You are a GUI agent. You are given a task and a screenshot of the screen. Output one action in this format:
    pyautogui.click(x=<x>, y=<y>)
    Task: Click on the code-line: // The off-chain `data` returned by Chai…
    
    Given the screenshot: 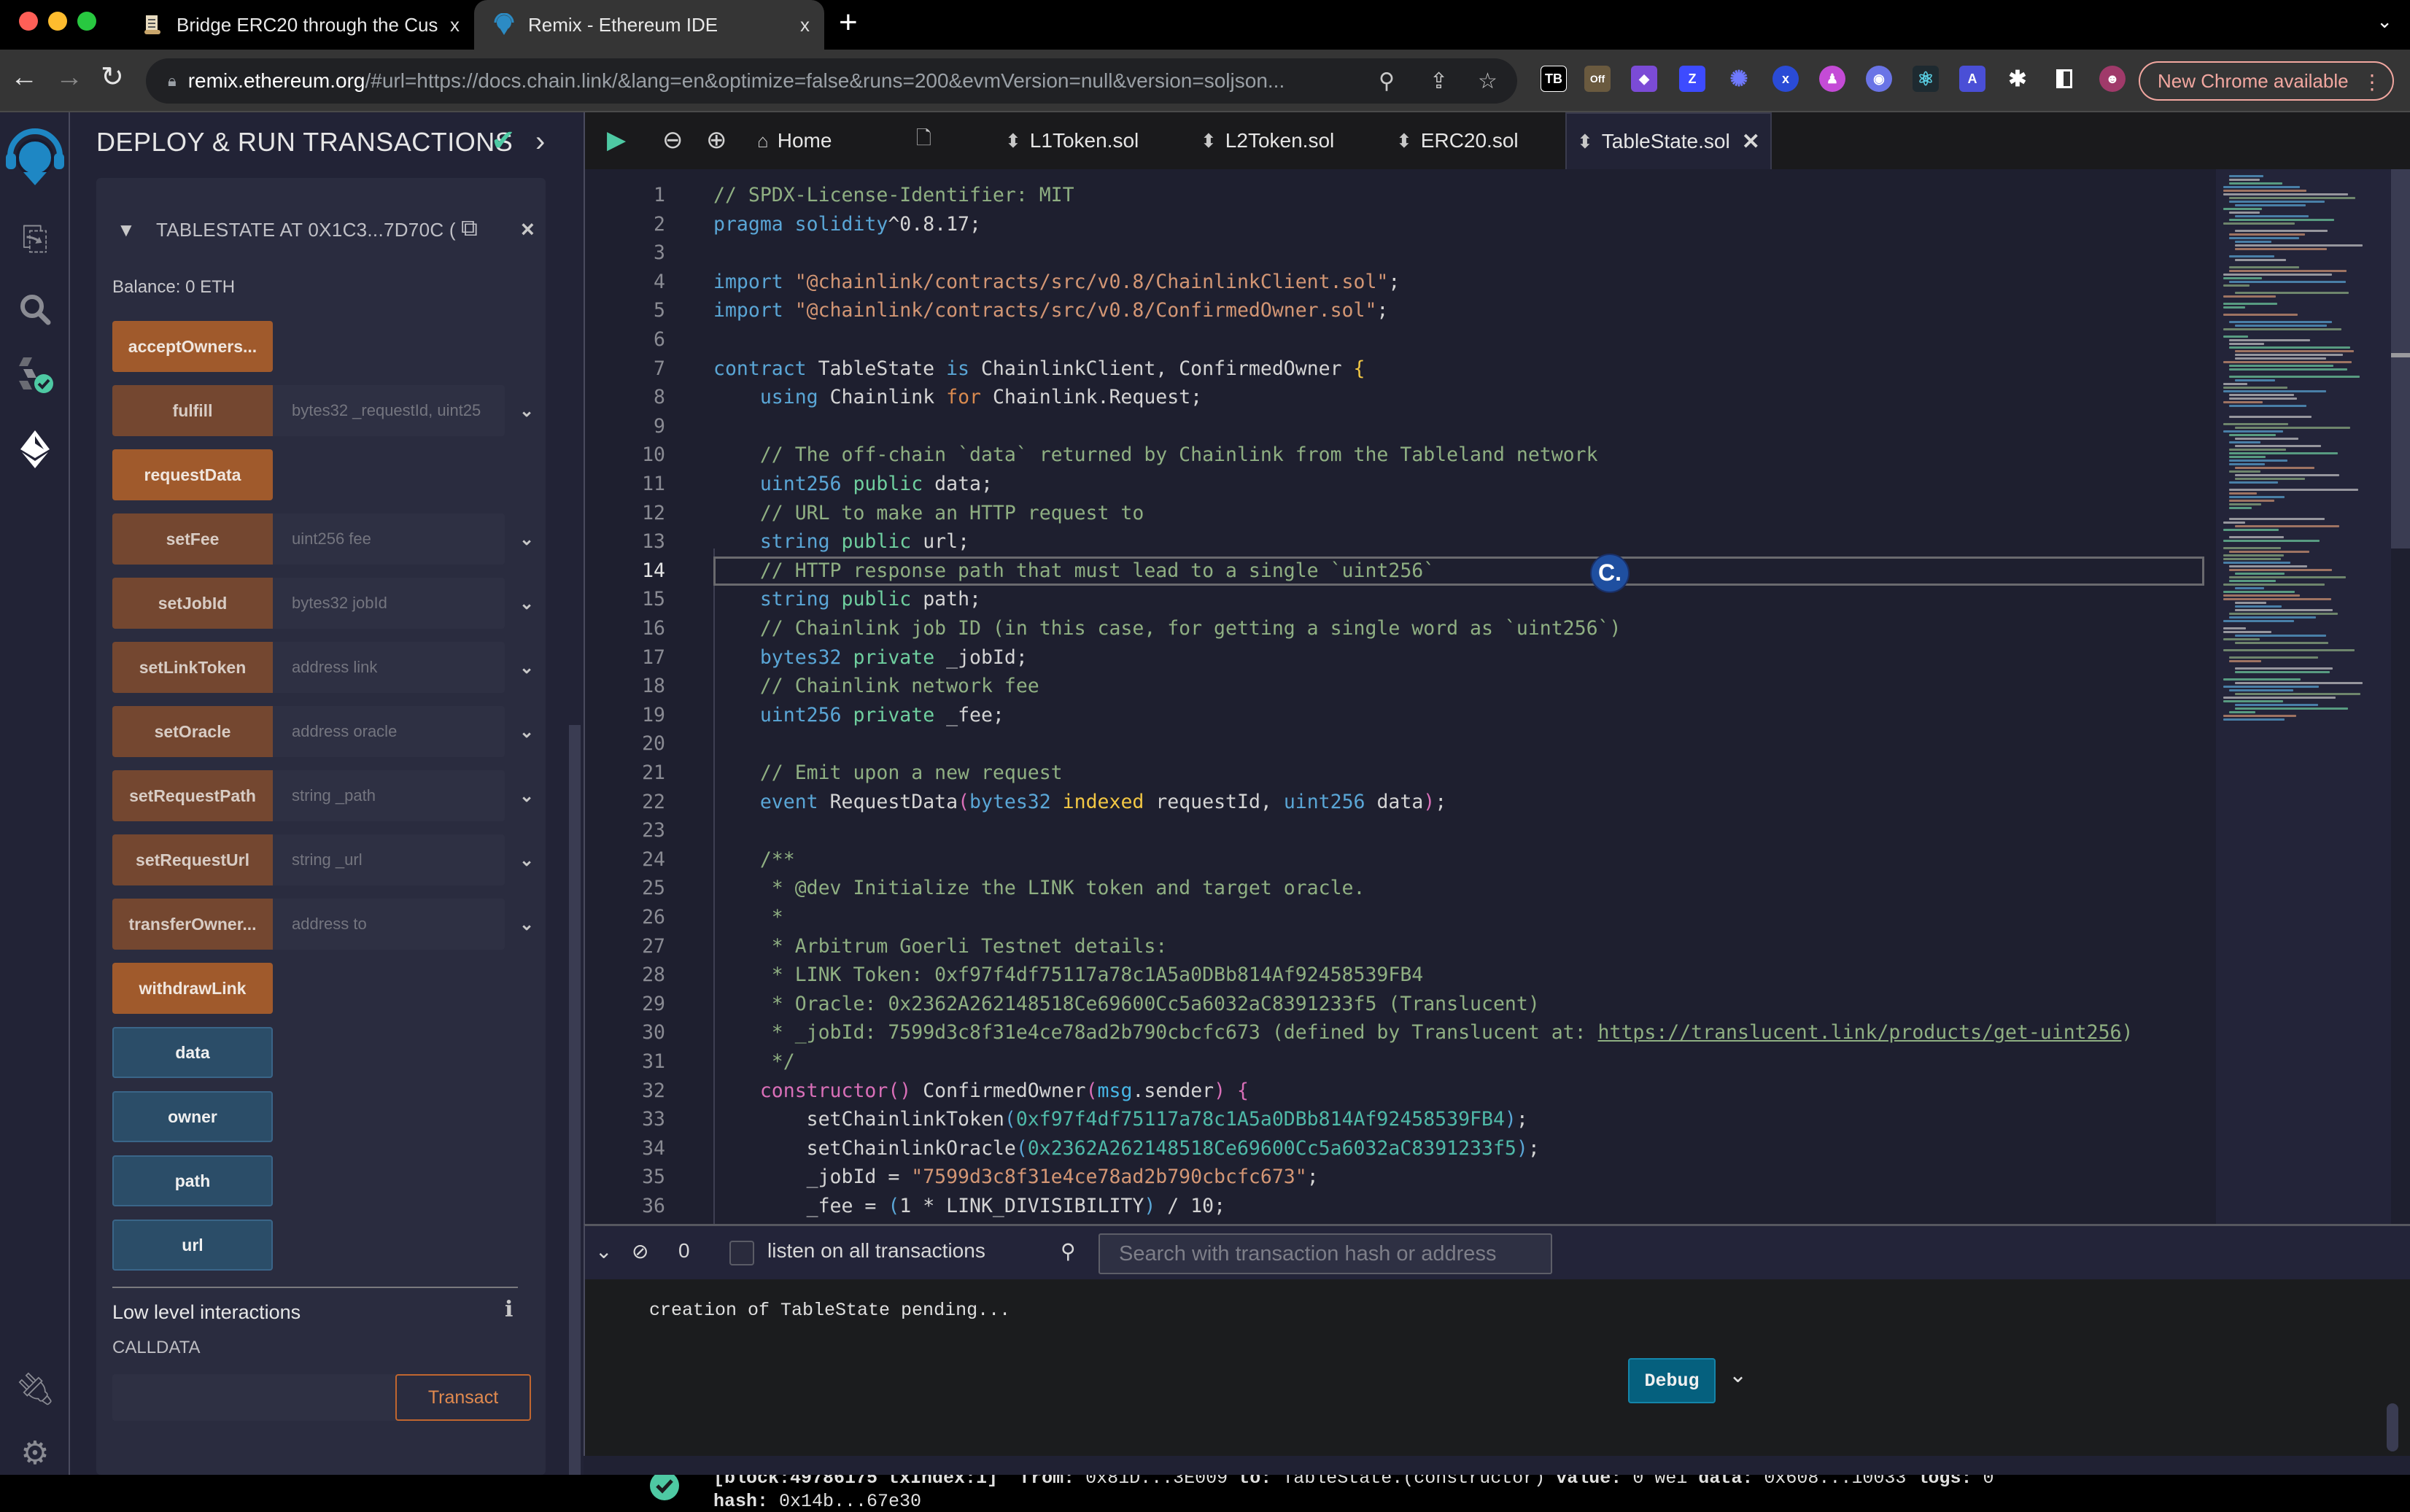 What is the action you would take?
    pyautogui.click(x=1155, y=454)
    